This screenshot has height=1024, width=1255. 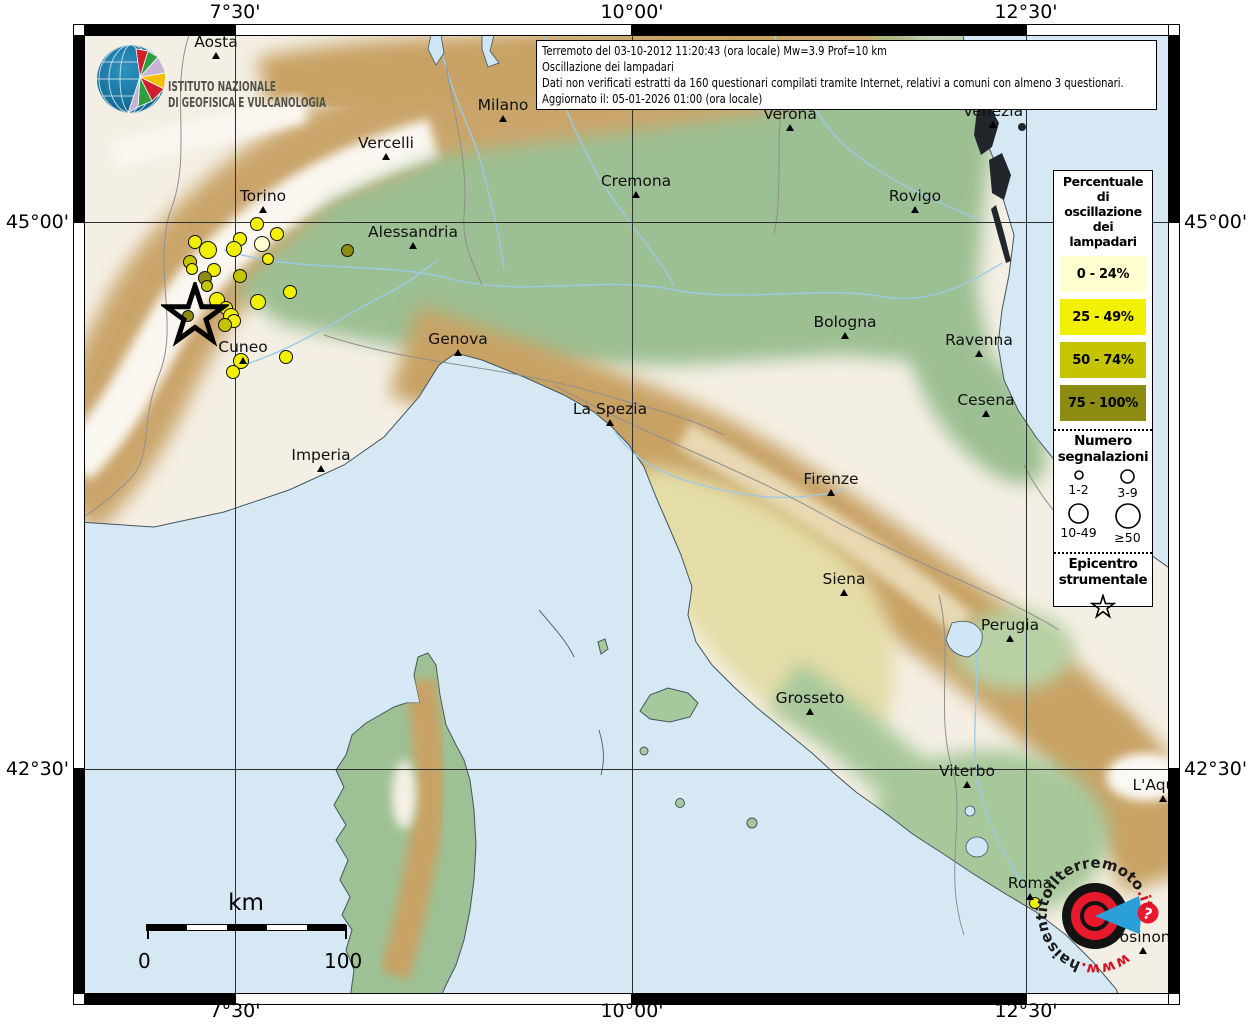 I want to click on count-label: 10-49, so click(x=1078, y=532).